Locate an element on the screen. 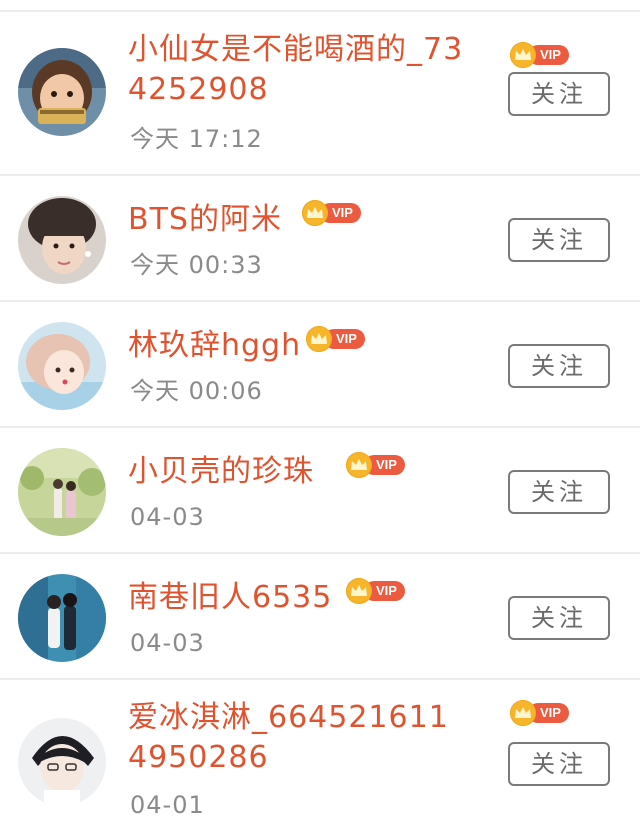 Image resolution: width=640 pixels, height=840 pixels. user-name: BTS的阿米 is located at coordinates (205, 220).